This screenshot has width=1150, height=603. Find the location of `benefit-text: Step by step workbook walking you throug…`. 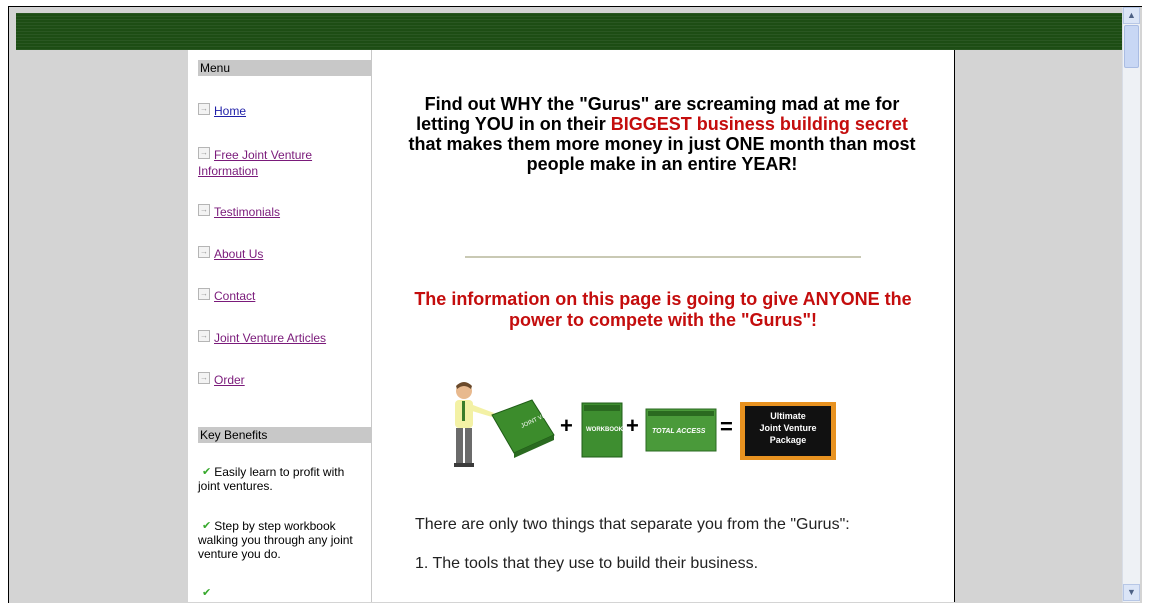

benefit-text: Step by step workbook walking you throug… is located at coordinates (275, 540).